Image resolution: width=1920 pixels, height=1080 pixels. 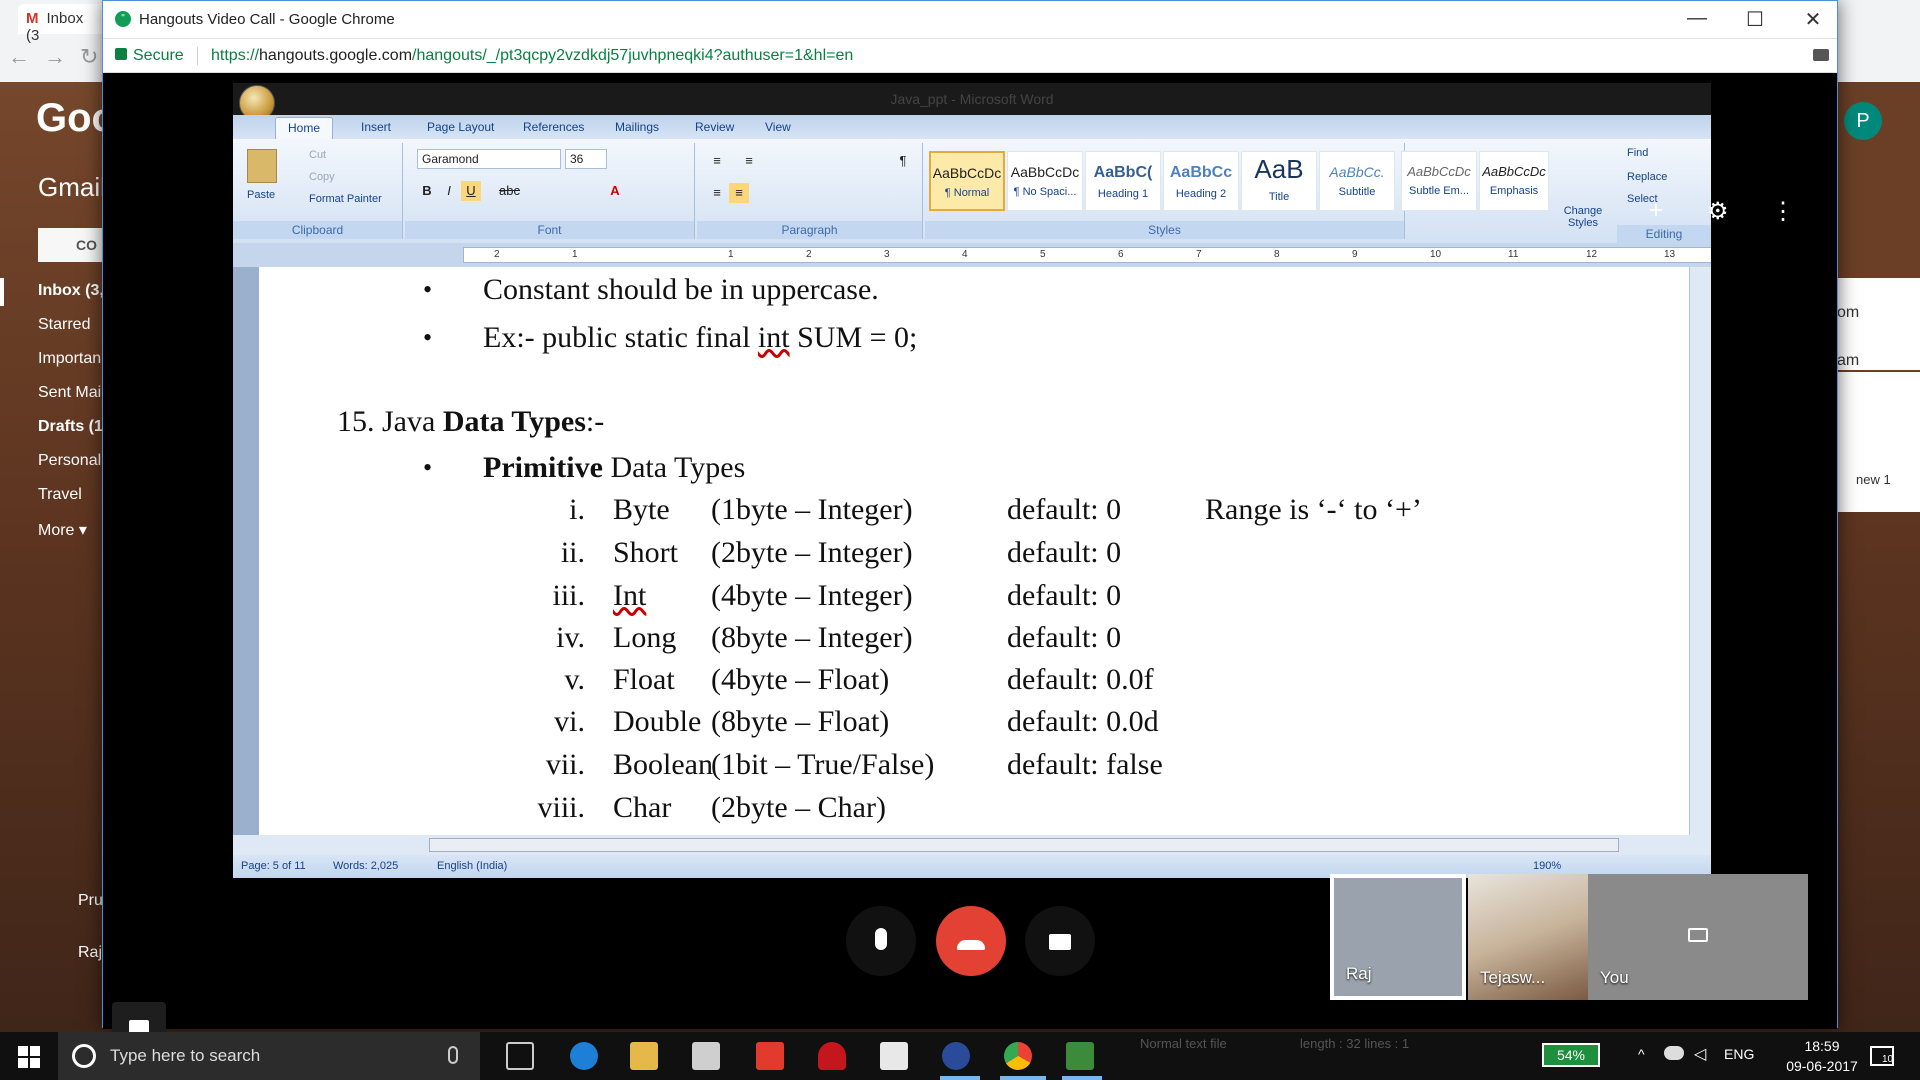 I want to click on strikethrough-button: abc, so click(x=509, y=191).